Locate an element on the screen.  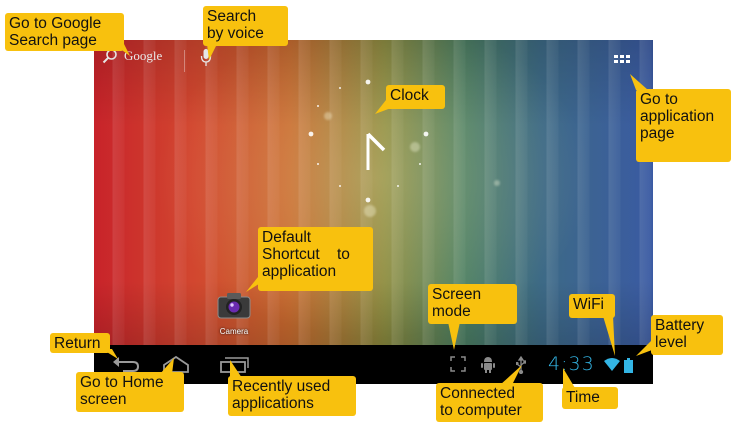
callout-clock: Clock is located at coordinates (415, 97).